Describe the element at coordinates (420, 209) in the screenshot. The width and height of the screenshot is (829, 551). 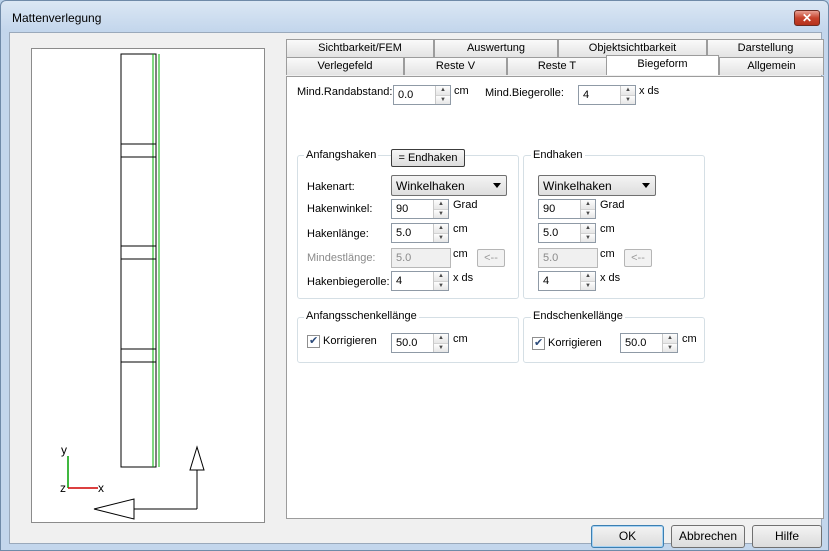
I see `anfang-hakenwinkel-spinner: 90 ▲ ▼` at that location.